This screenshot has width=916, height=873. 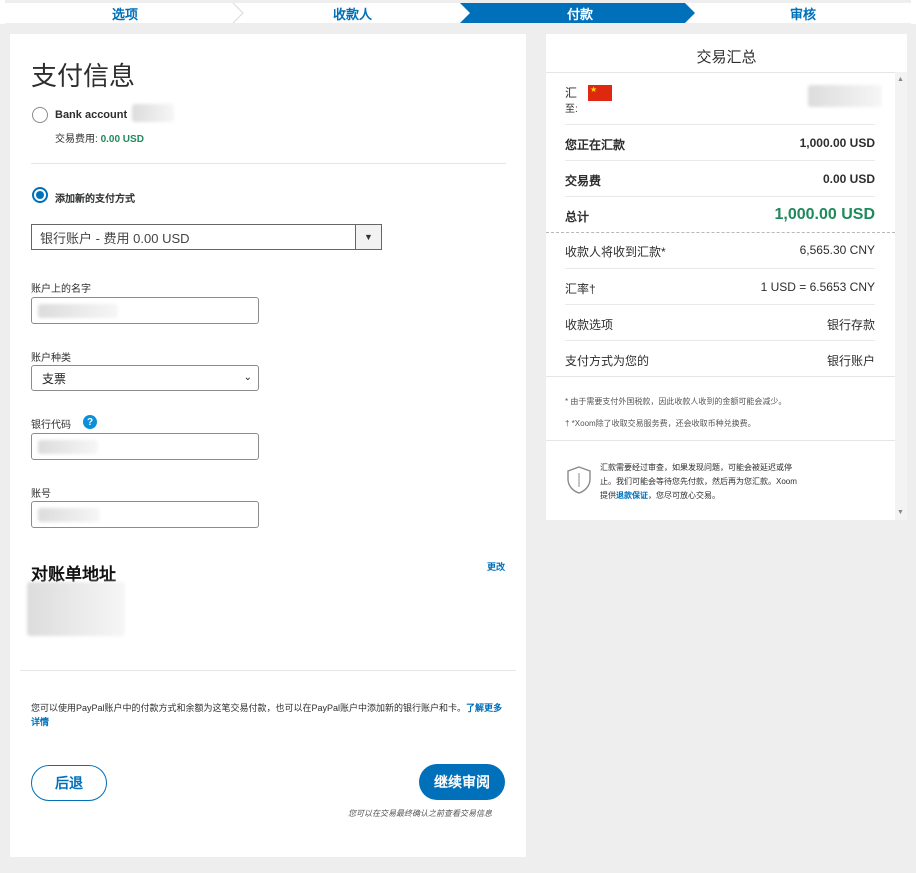 I want to click on summary-row-label: 总计, so click(x=577, y=217).